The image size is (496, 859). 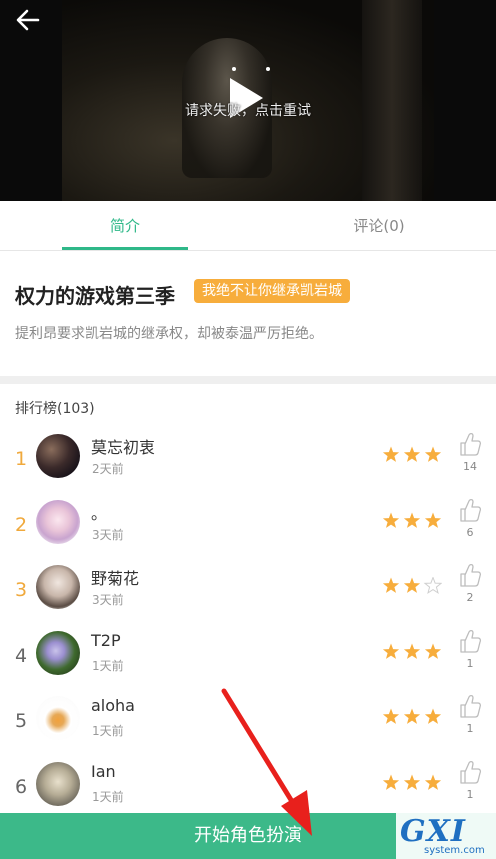 What do you see at coordinates (21, 786) in the screenshot?
I see `rank-number: 6` at bounding box center [21, 786].